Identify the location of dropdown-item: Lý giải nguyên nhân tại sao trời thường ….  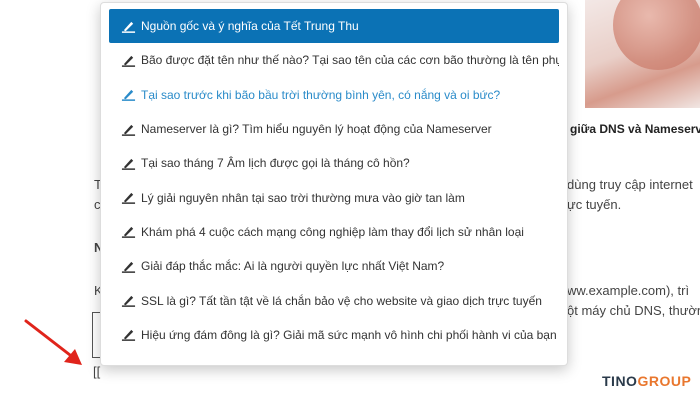
(334, 197).